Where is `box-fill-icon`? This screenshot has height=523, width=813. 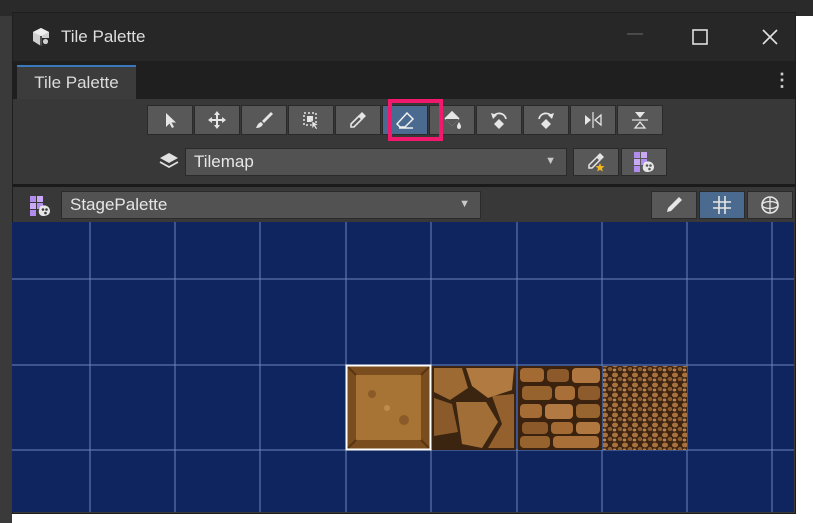
box-fill-icon is located at coordinates (311, 121).